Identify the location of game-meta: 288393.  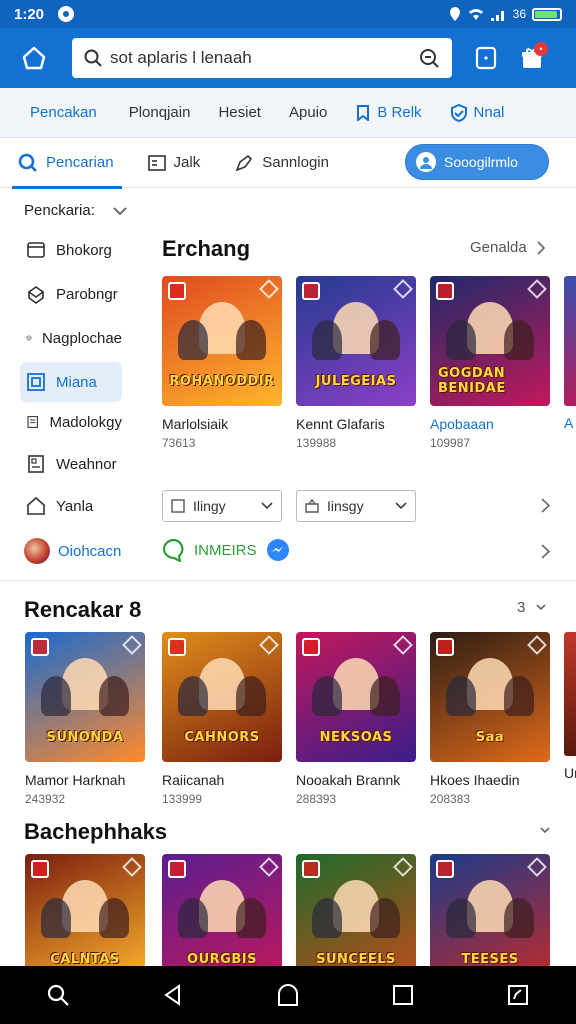
(316, 799).